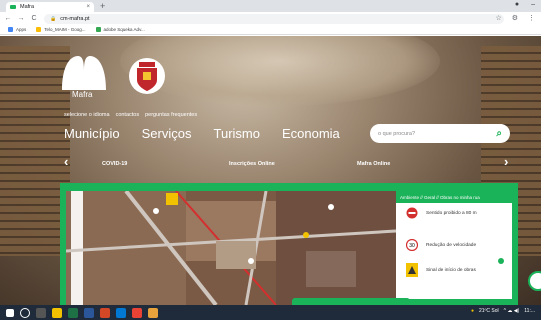 This screenshot has height=320, width=541. Describe the element at coordinates (252, 164) in the screenshot. I see `quick-link-online-registration: Inscrições Online` at that location.